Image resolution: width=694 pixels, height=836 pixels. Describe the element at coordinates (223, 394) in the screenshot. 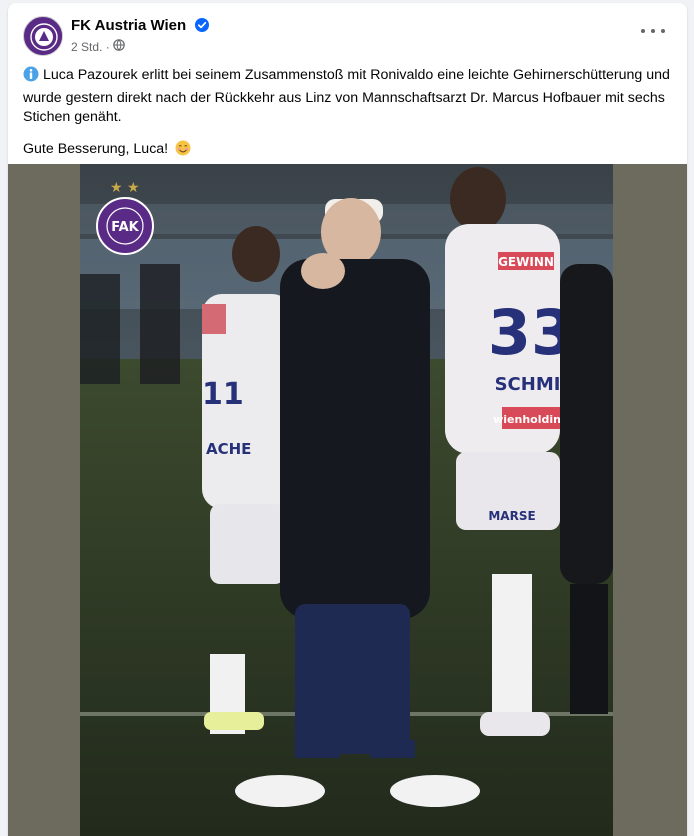

I see `left-player-number: 11` at that location.